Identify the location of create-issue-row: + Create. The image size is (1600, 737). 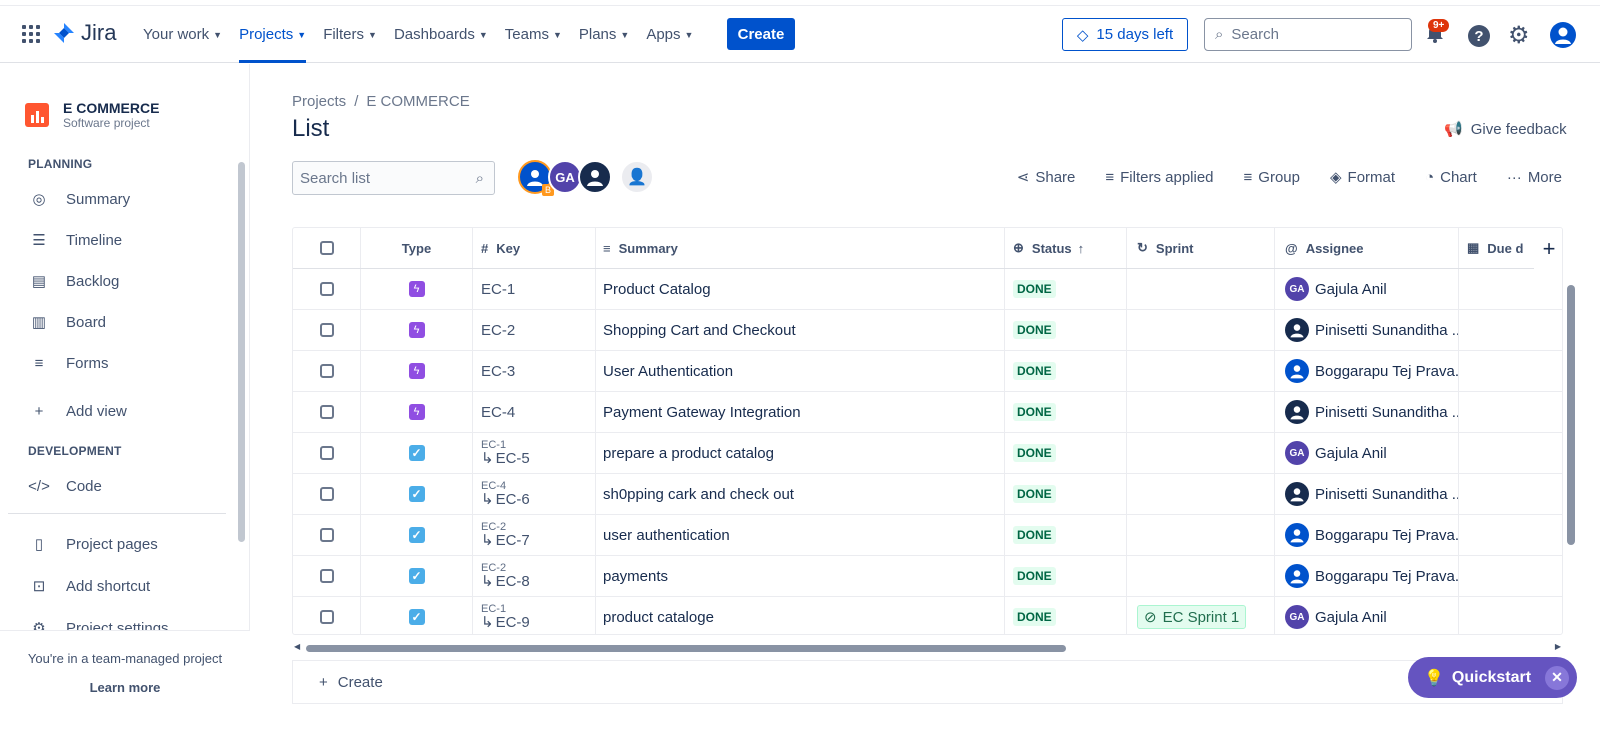
(927, 682).